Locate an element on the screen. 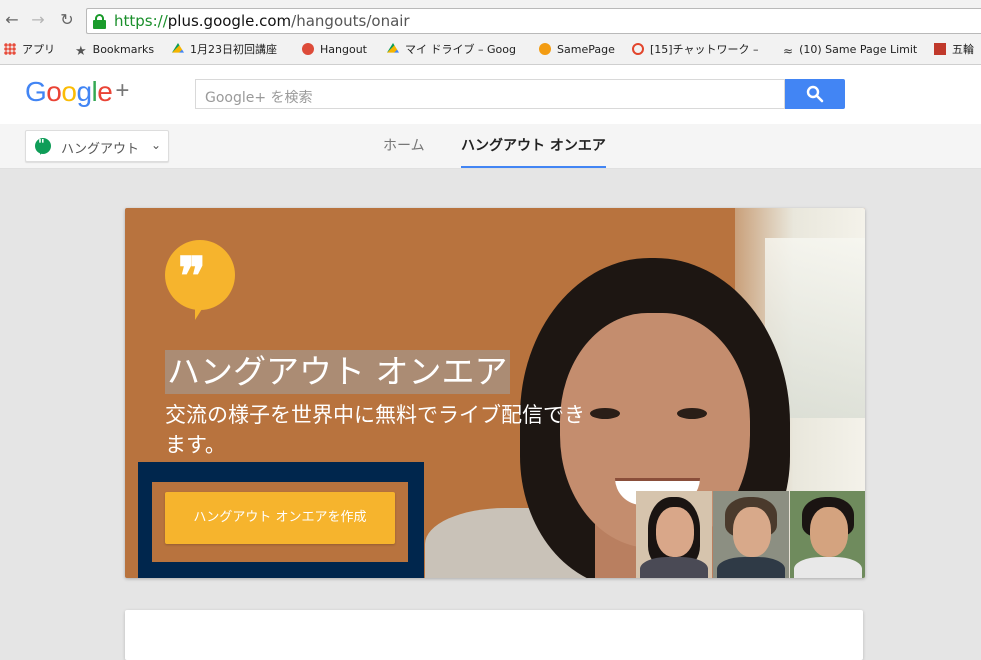  bookmark-label: アプリ is located at coordinates (38, 49).